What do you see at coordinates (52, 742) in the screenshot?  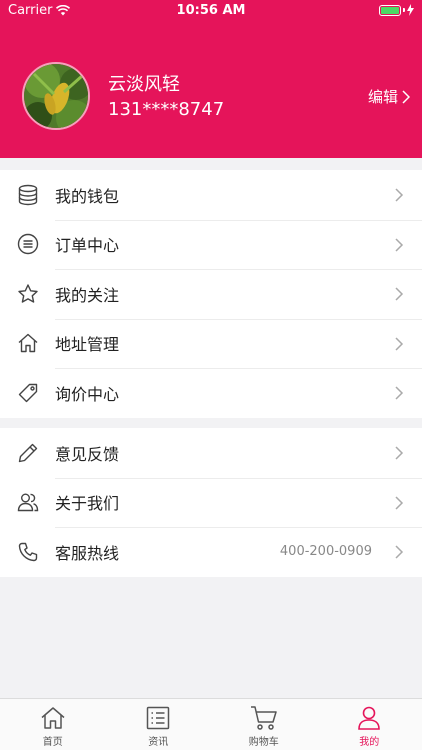 I see `tab-label: 首页` at bounding box center [52, 742].